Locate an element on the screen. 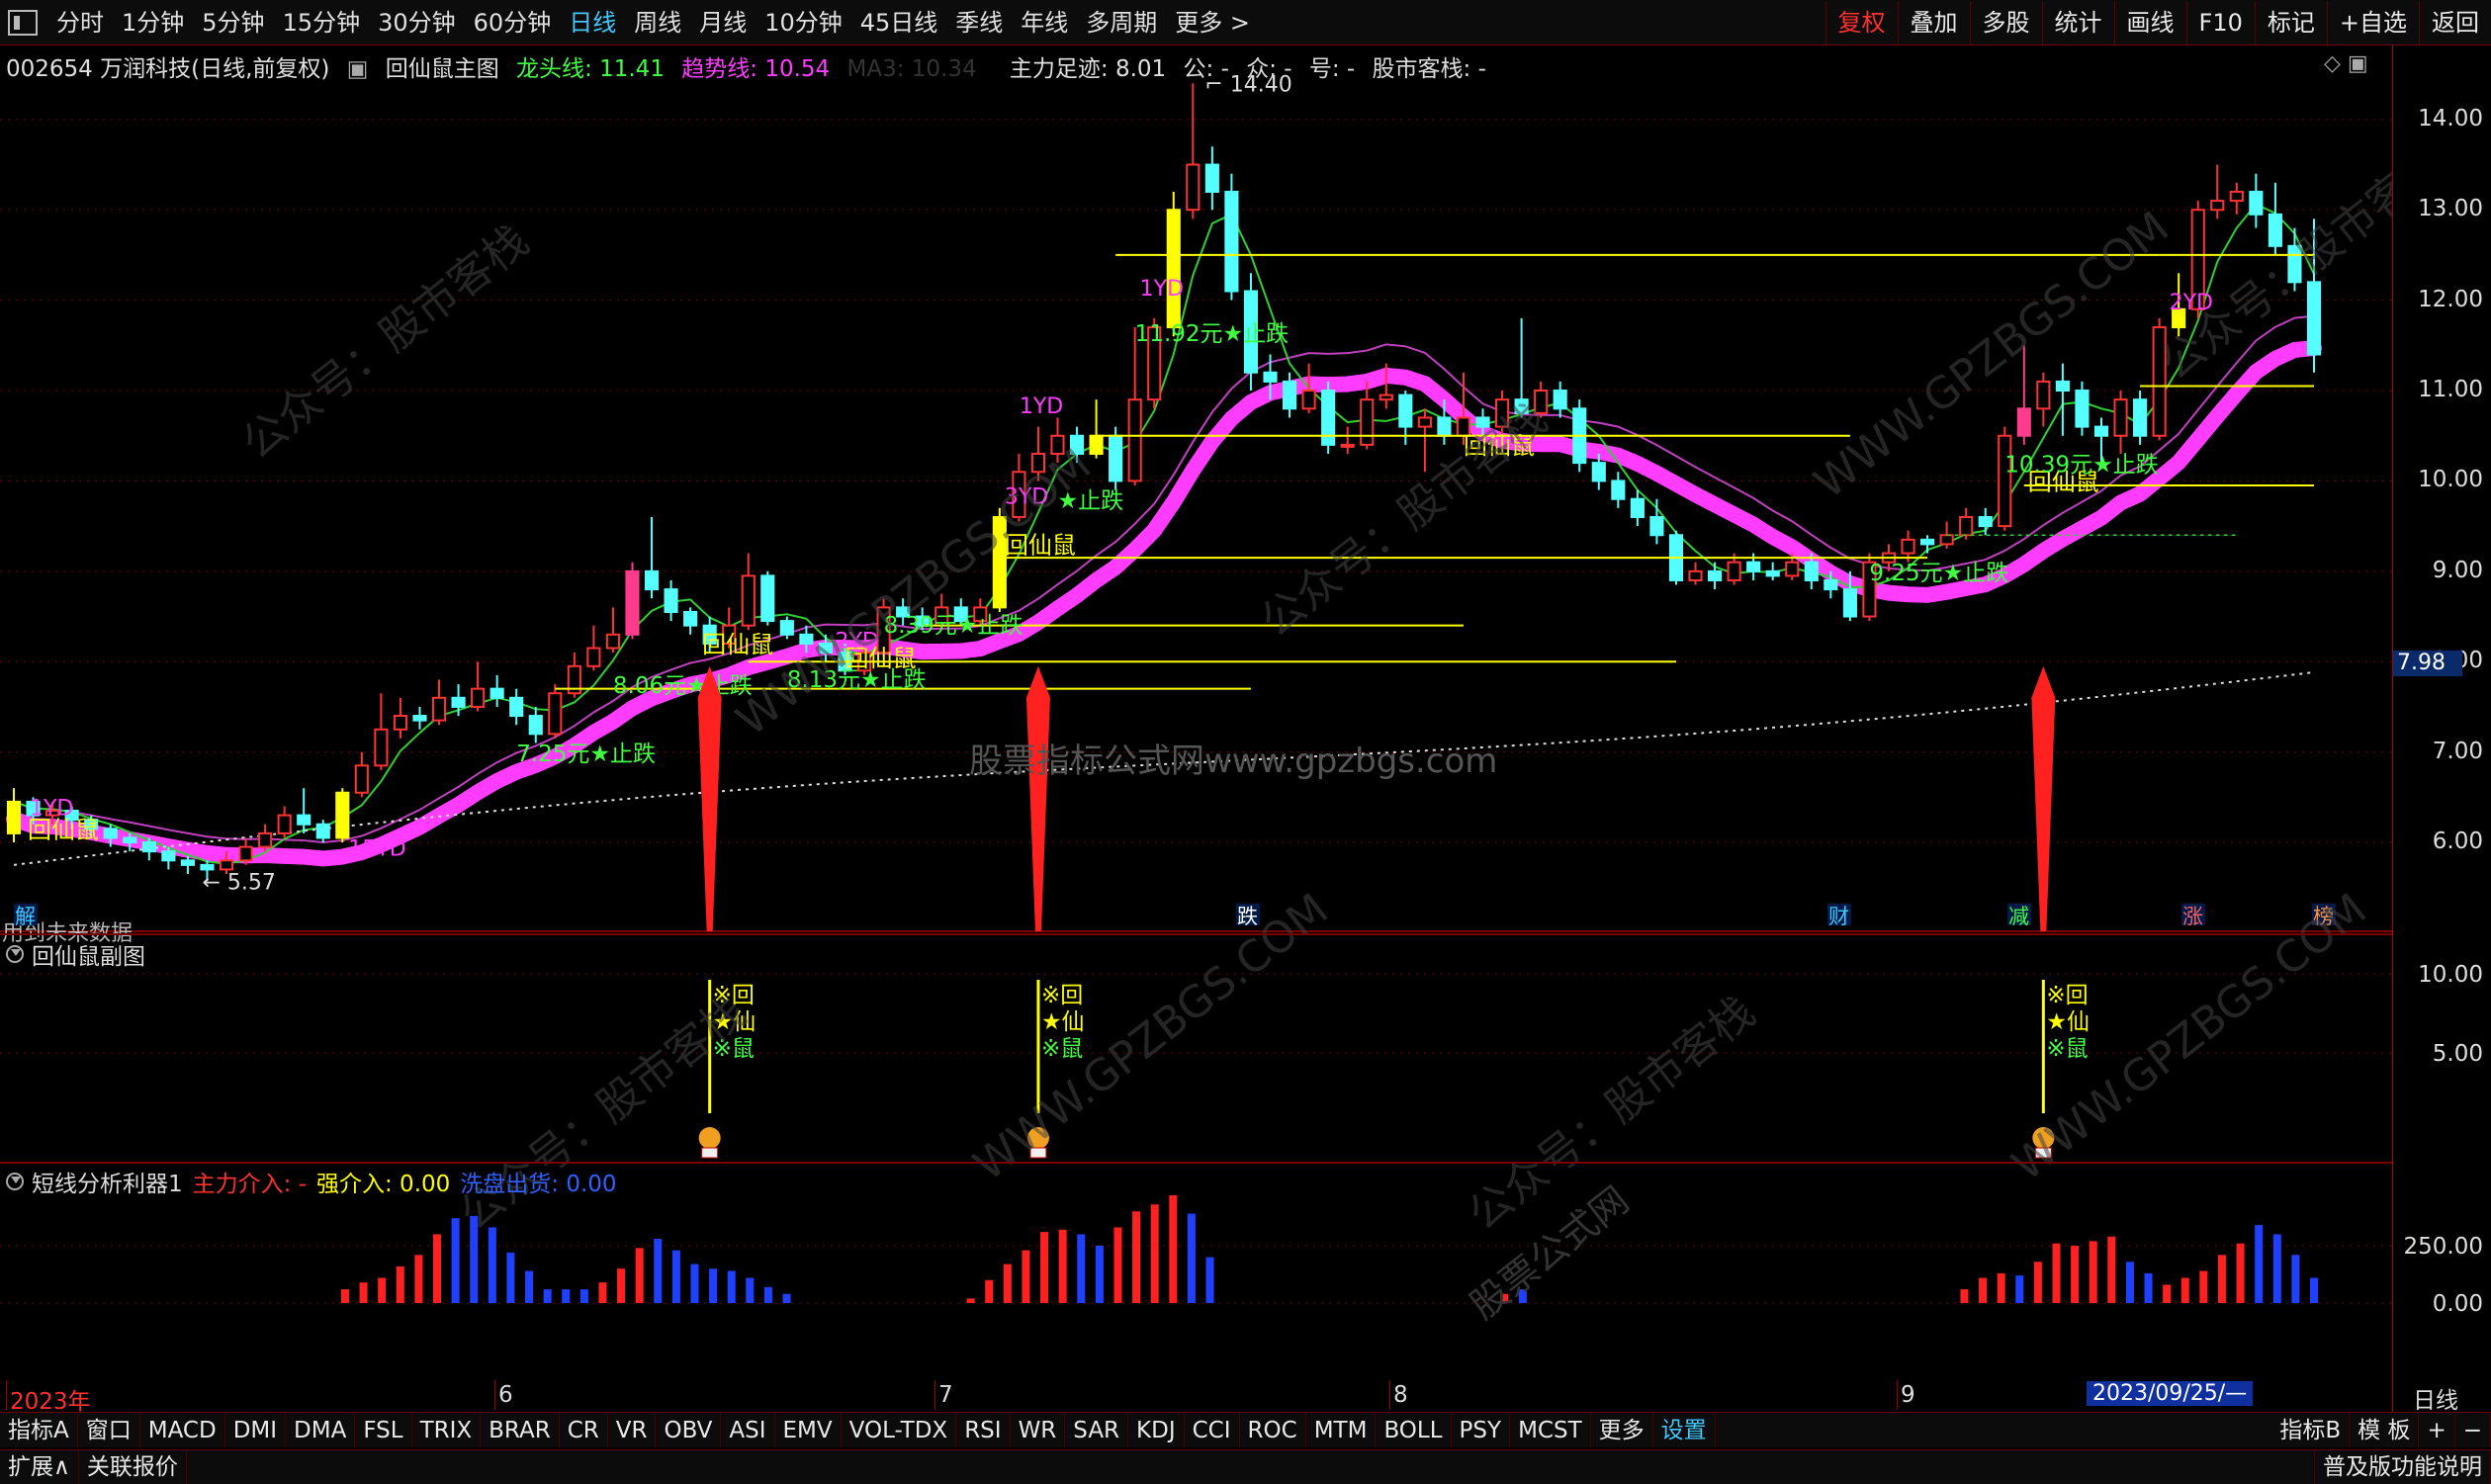  stop-label: 9.25元★止跌 is located at coordinates (1938, 573).